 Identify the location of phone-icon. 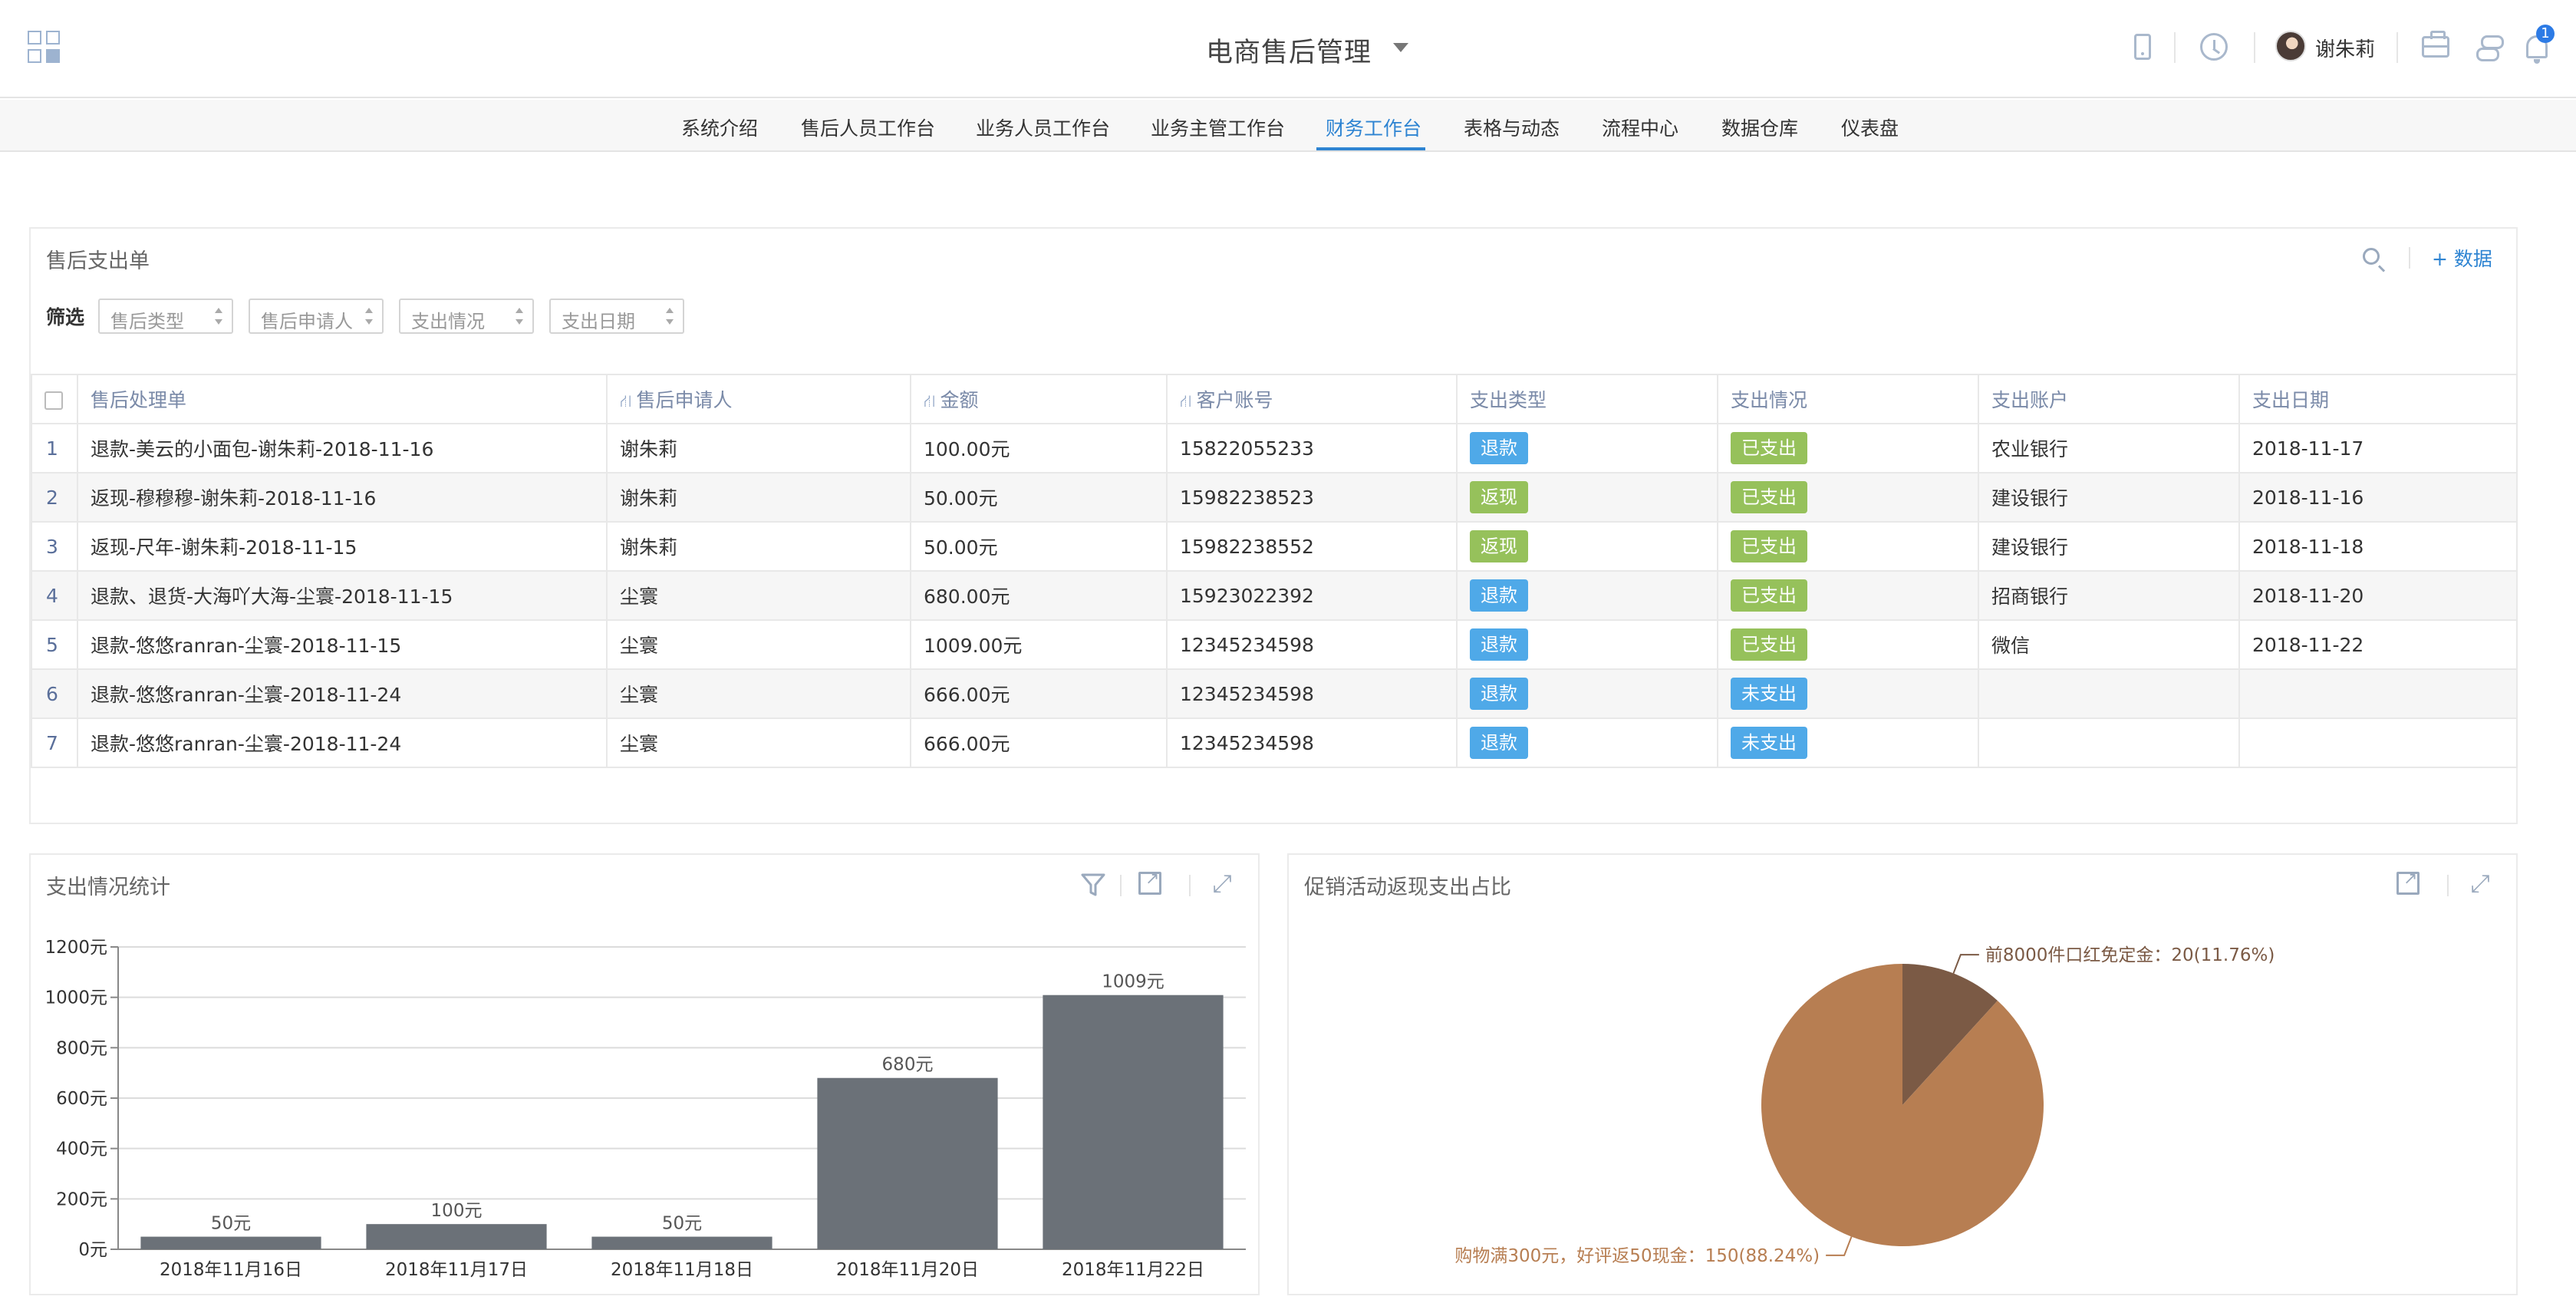
(2142, 47).